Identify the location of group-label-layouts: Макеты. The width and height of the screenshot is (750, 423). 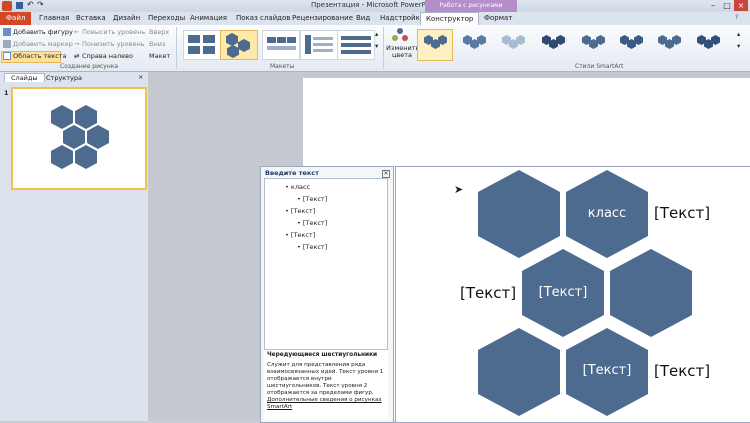
(282, 66).